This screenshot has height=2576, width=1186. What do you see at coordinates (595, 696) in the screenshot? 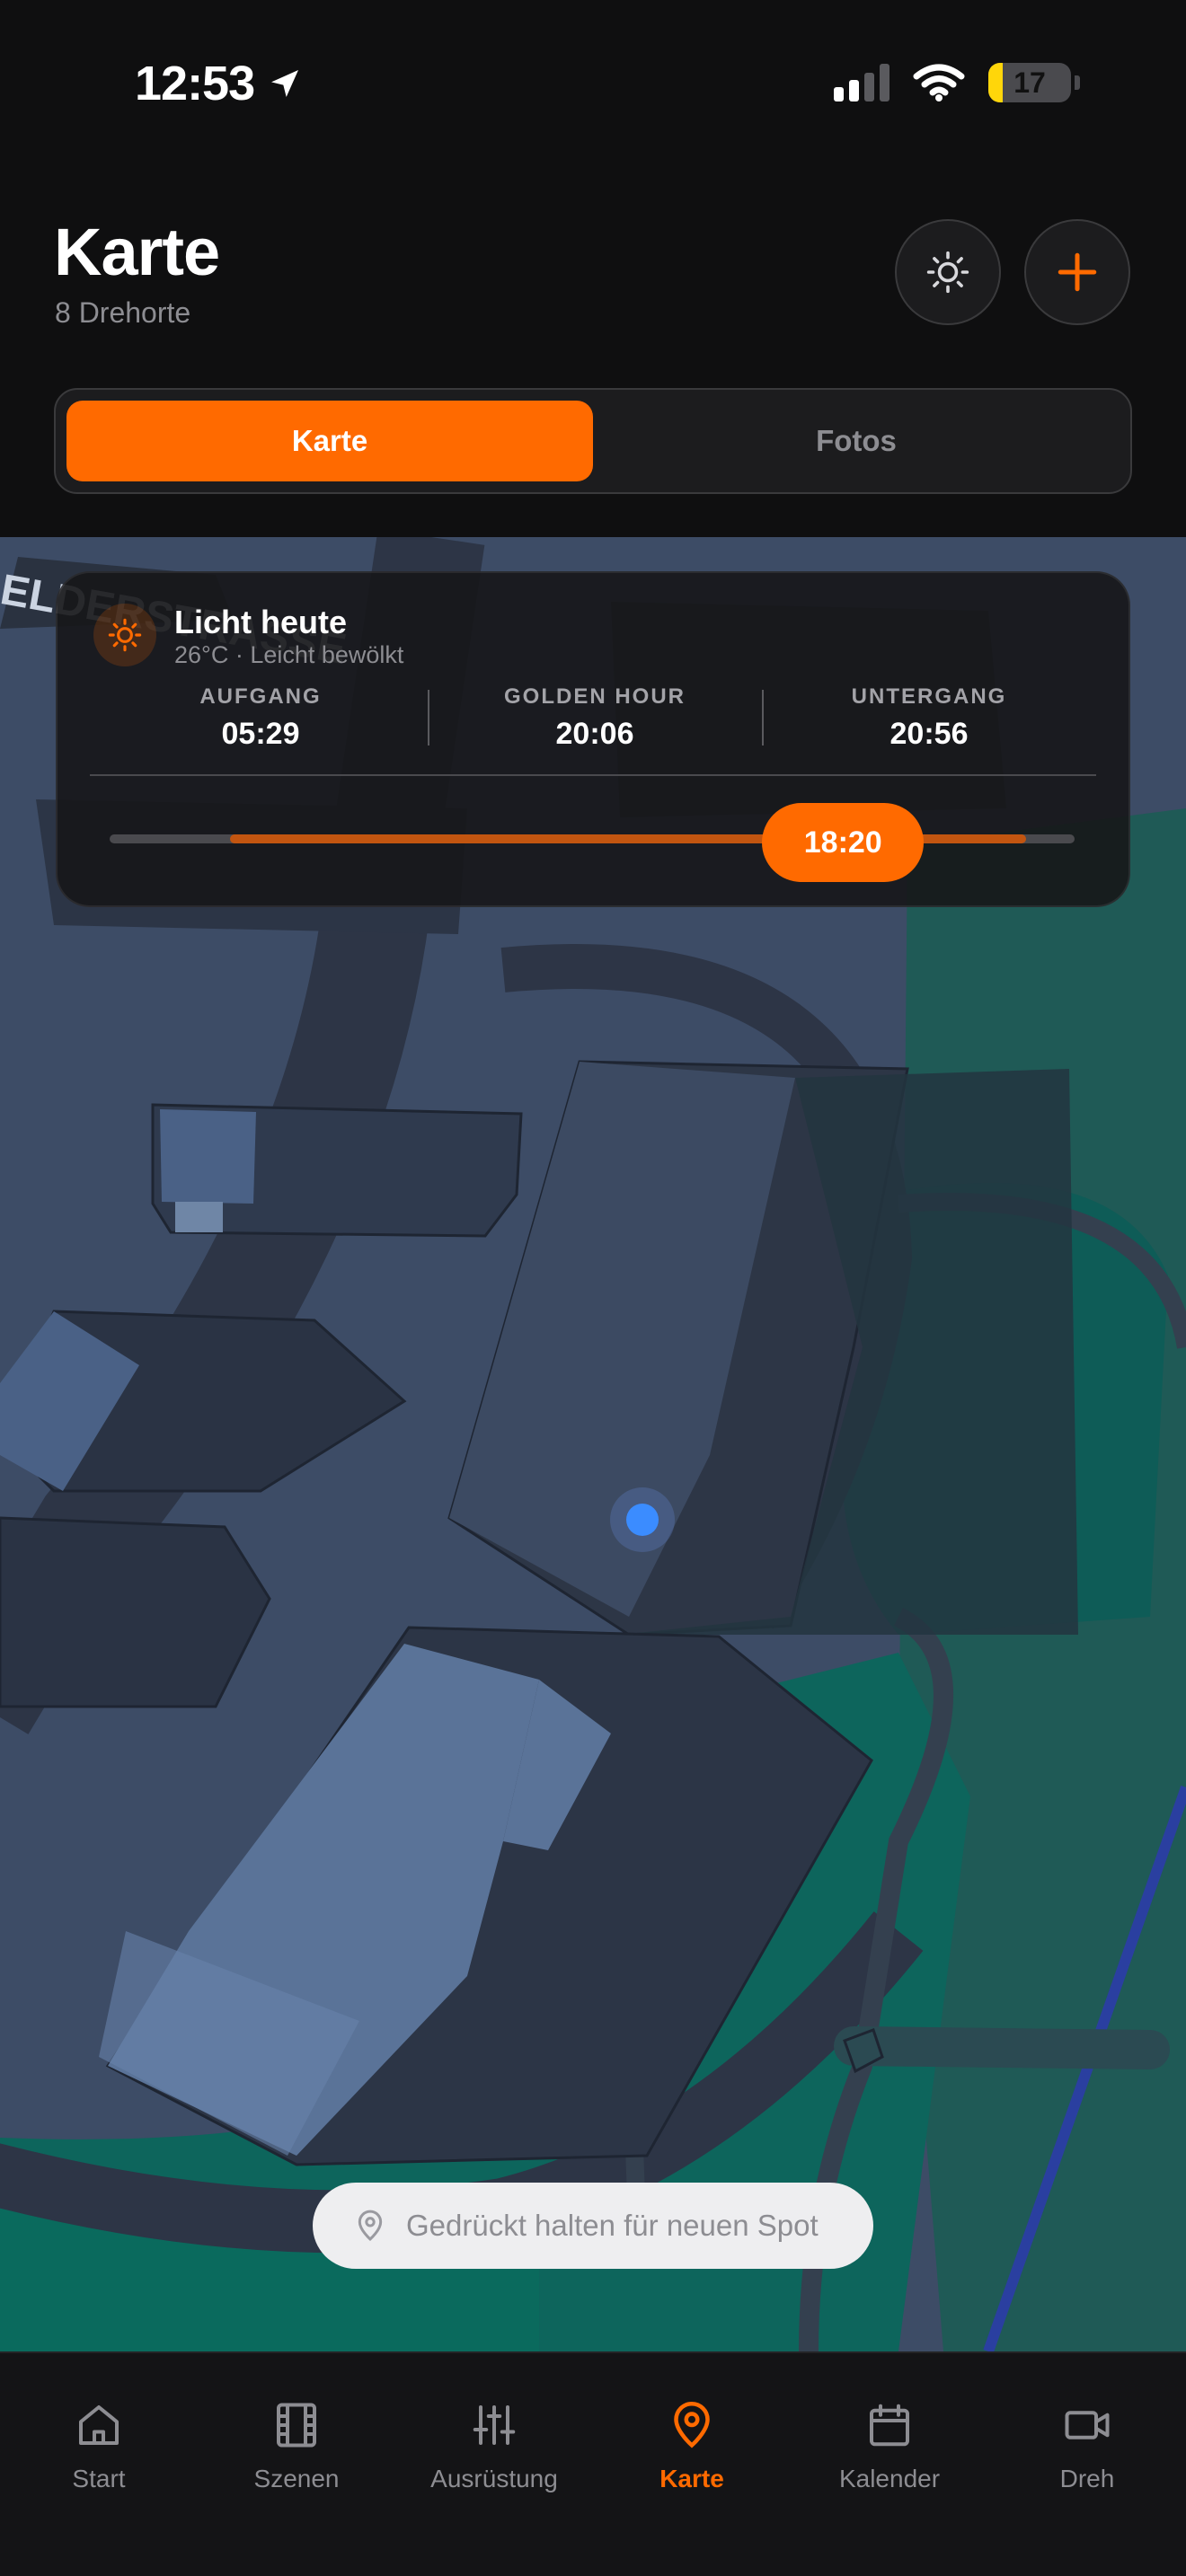
I see `stat-label: GOLDEN HOUR` at bounding box center [595, 696].